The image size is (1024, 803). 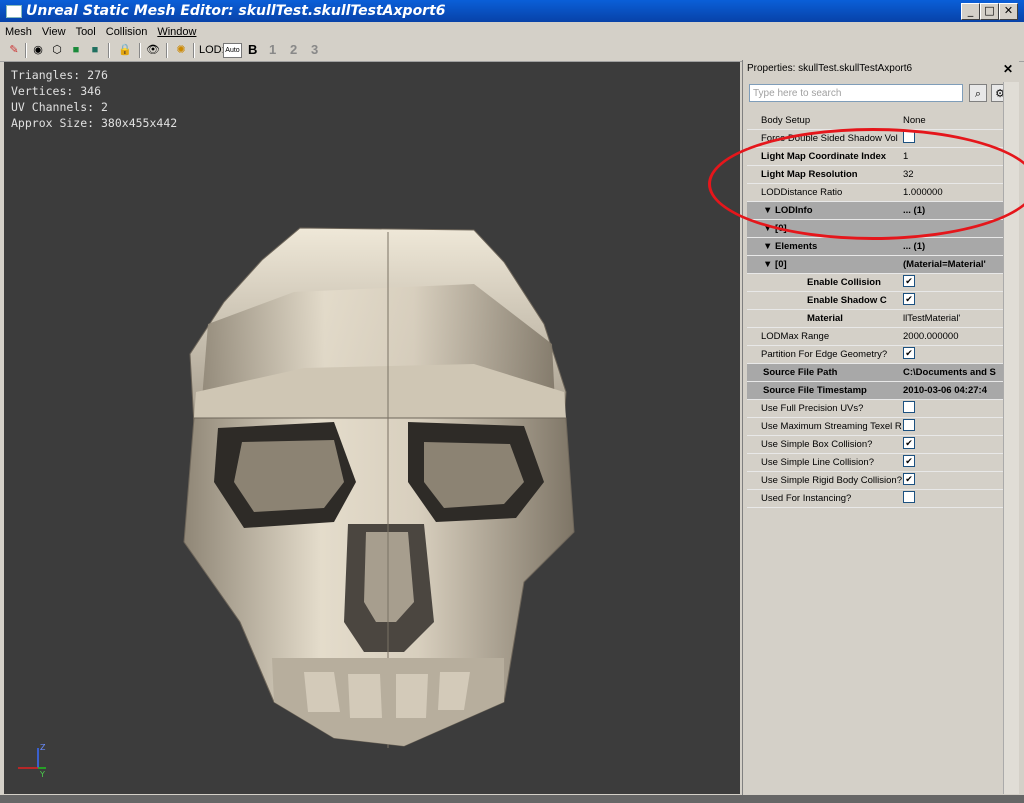 I want to click on lod-1-button: 1, so click(x=272, y=49).